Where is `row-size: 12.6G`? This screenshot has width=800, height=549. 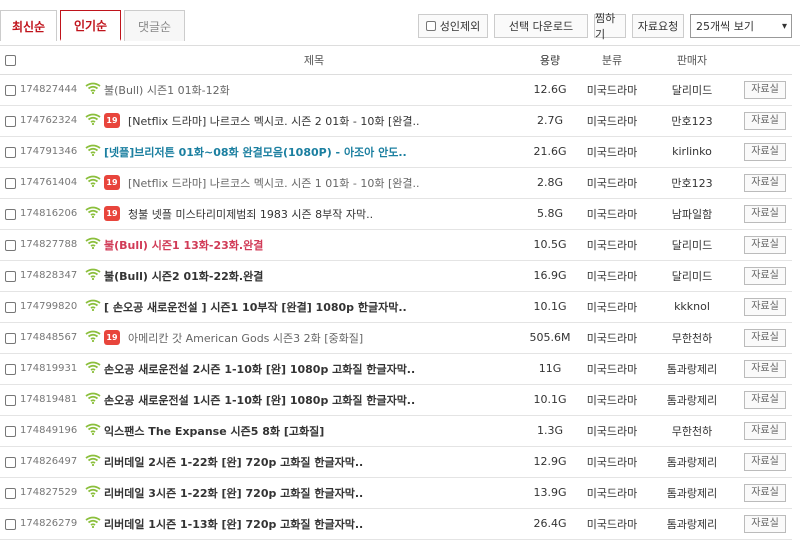
row-size: 12.6G is located at coordinates (550, 89).